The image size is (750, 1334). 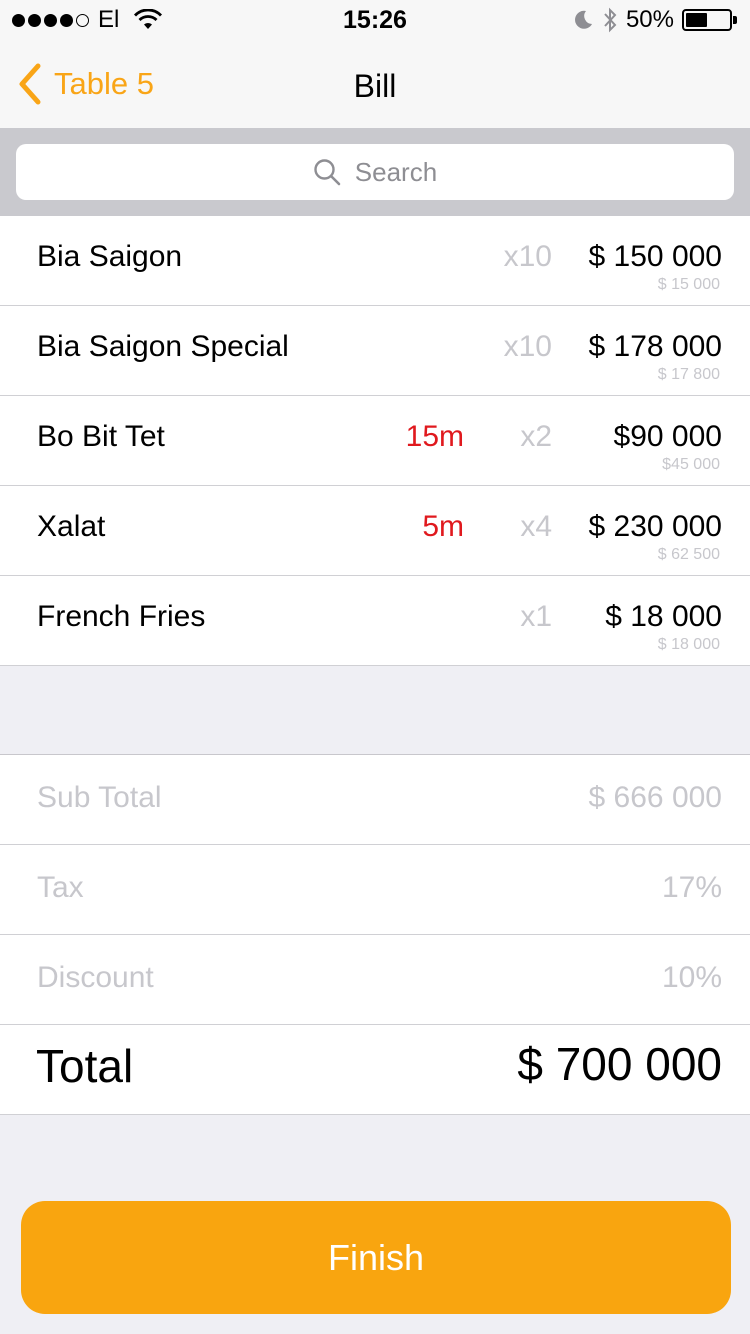 I want to click on item-wait-time: 15m, so click(x=434, y=436).